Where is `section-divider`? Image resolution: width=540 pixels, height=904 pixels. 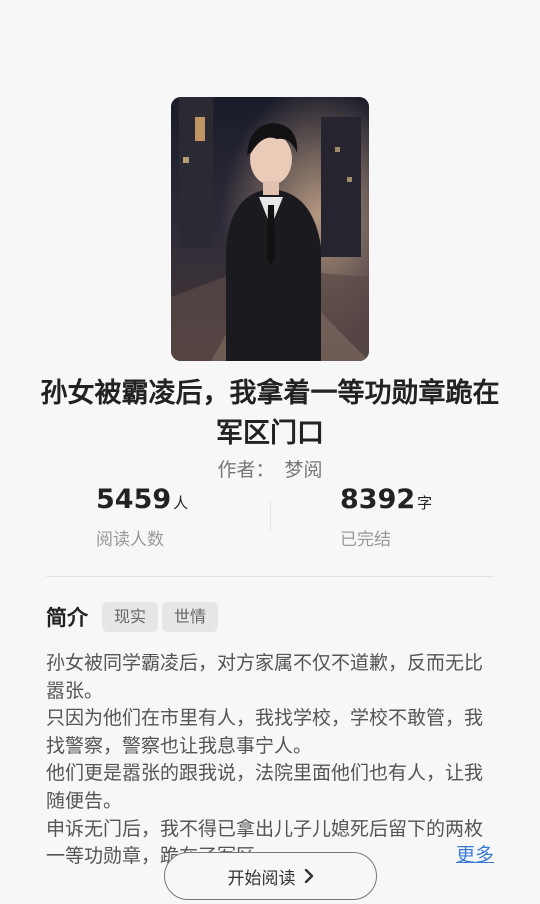
section-divider is located at coordinates (270, 576).